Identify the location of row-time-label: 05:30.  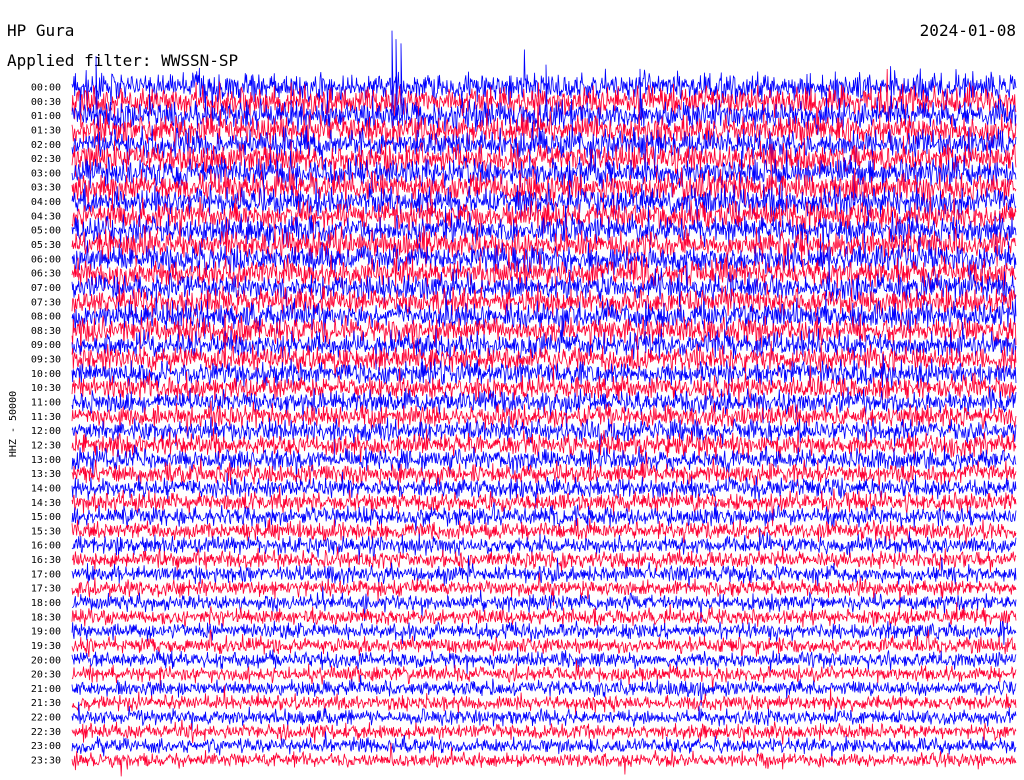
(46, 245).